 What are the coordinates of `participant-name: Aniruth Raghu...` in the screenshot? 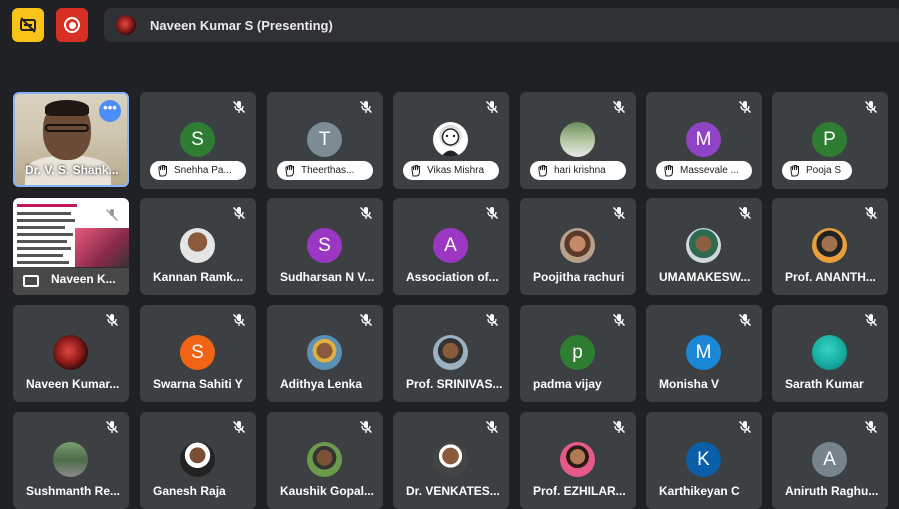 It's located at (832, 491).